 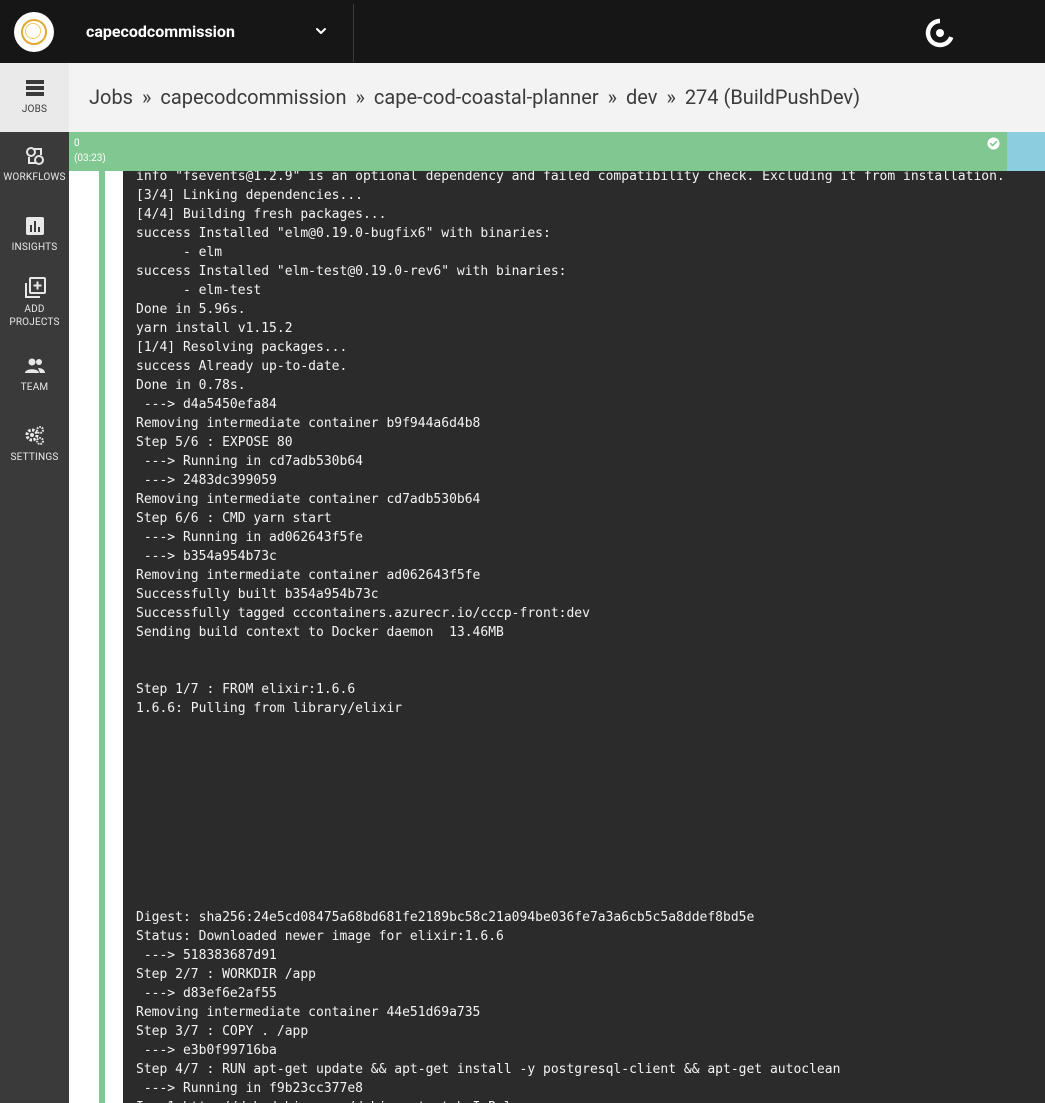 I want to click on sidebar-item-label: INSIGHTS, so click(x=34, y=247).